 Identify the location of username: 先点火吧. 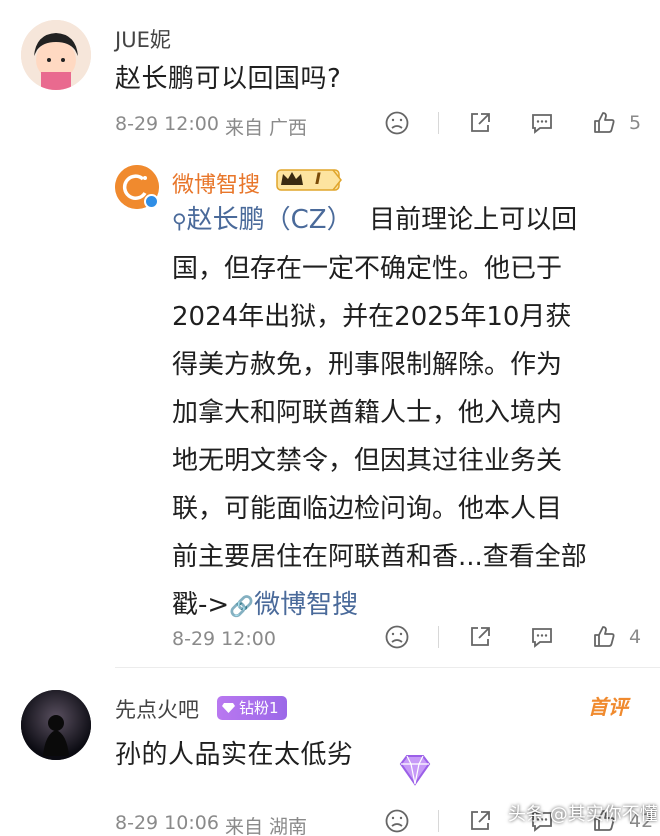
(157, 709).